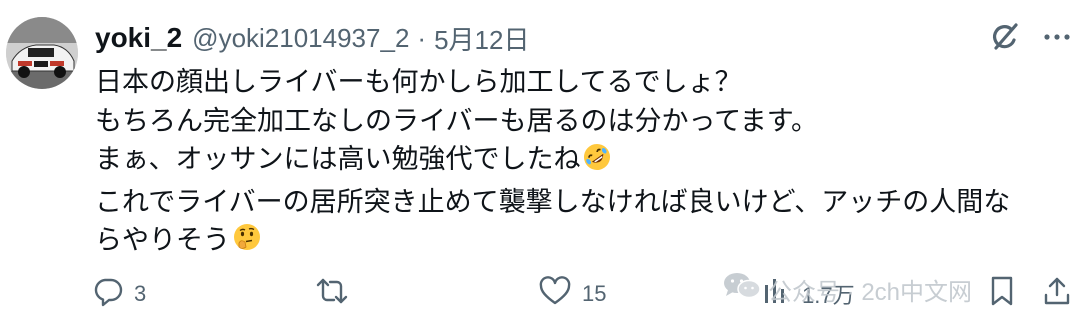 The height and width of the screenshot is (330, 1080). I want to click on like-button: 15, so click(572, 294).